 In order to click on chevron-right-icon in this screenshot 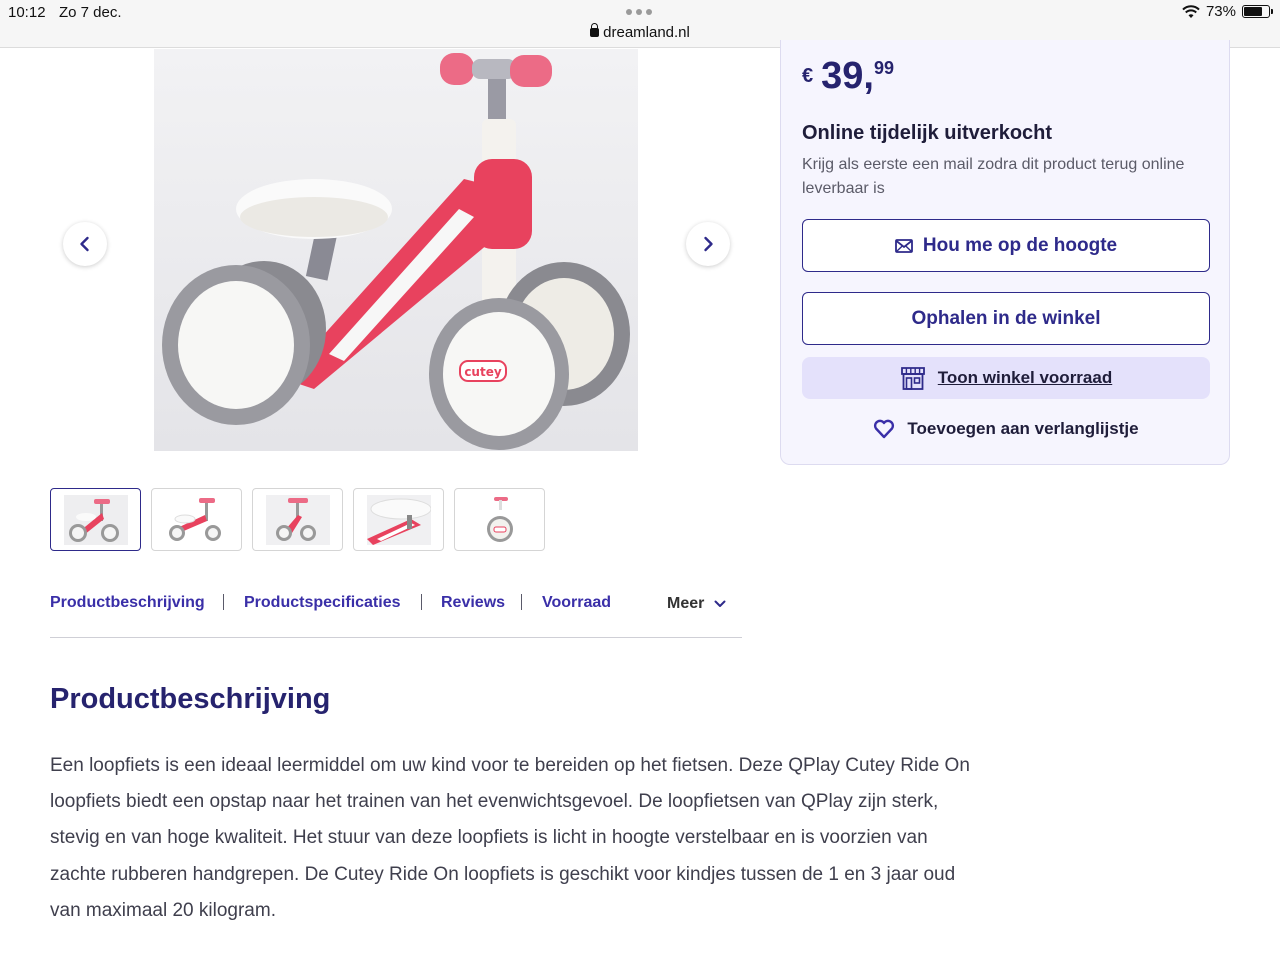, I will do `click(708, 244)`.